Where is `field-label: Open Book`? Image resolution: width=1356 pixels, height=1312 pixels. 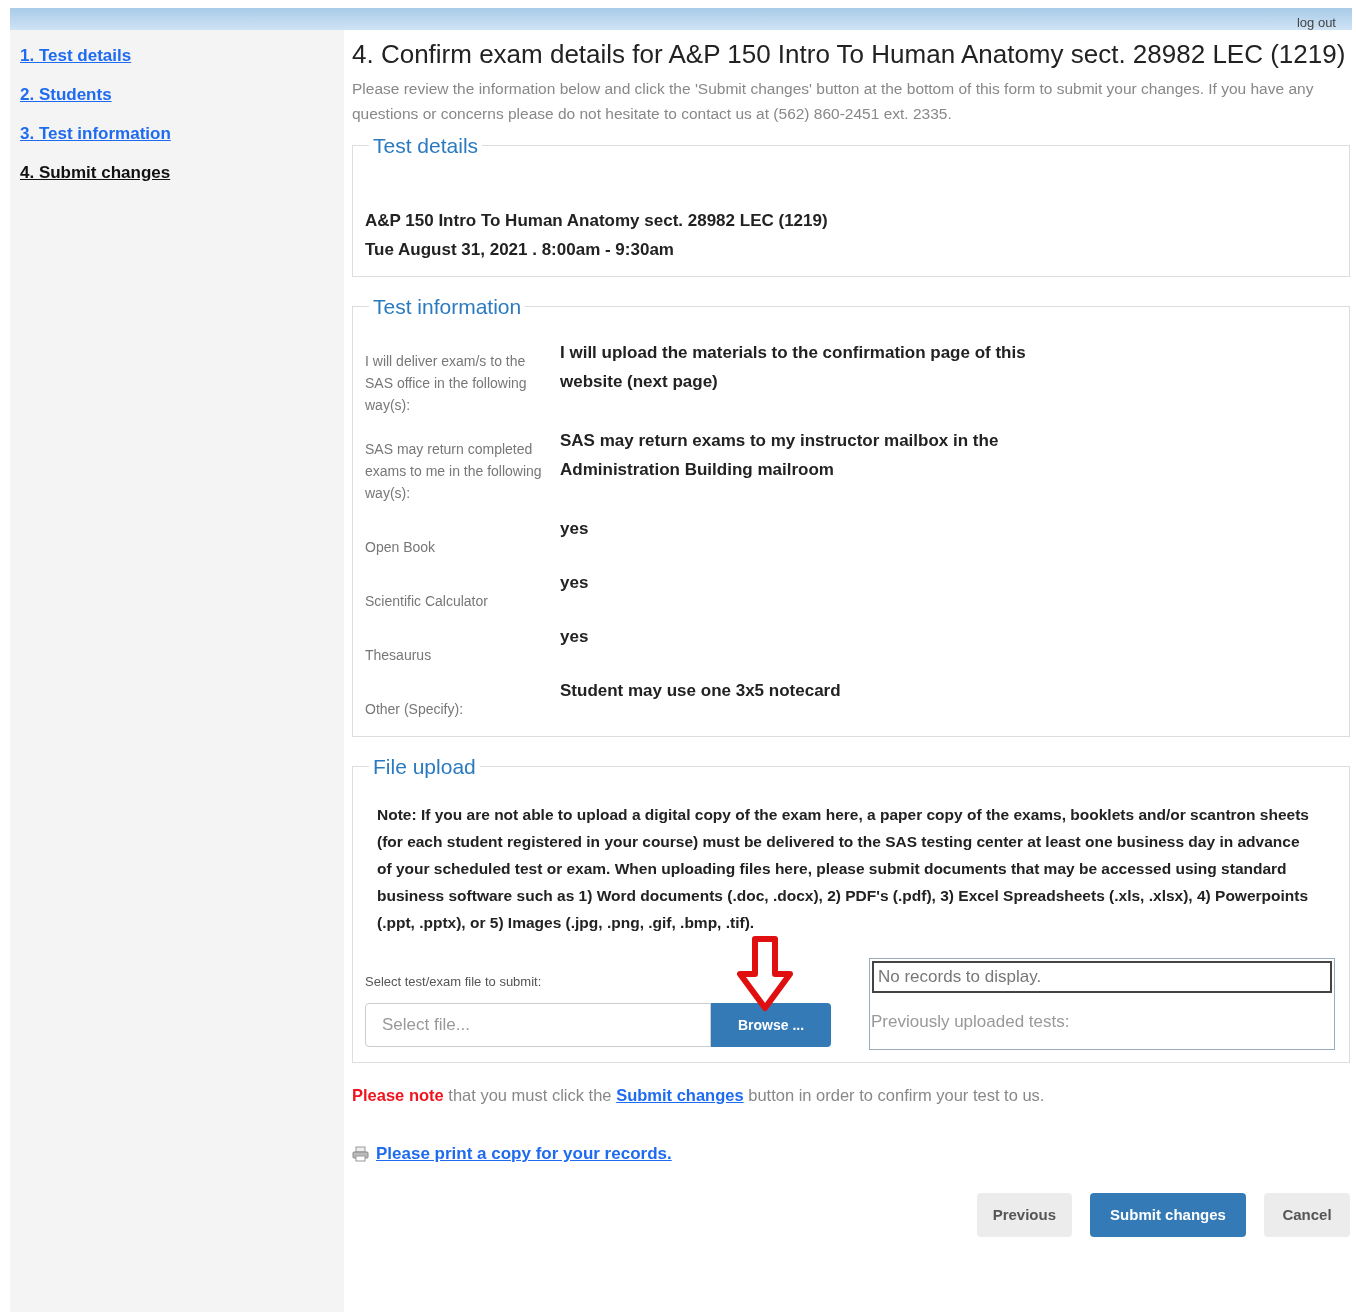
field-label: Open Book is located at coordinates (401, 547).